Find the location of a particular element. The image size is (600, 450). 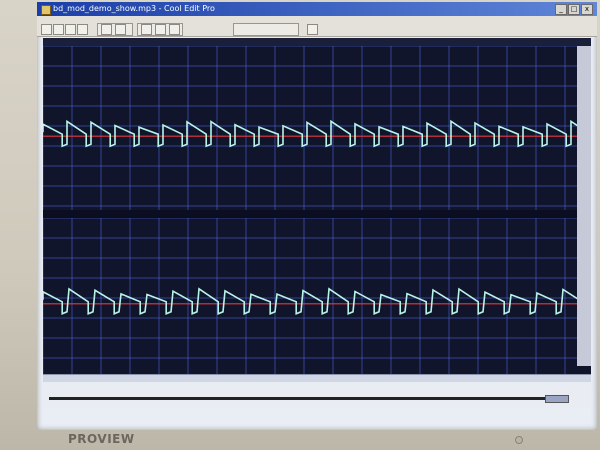

minimize-button: _ is located at coordinates (561, 9).